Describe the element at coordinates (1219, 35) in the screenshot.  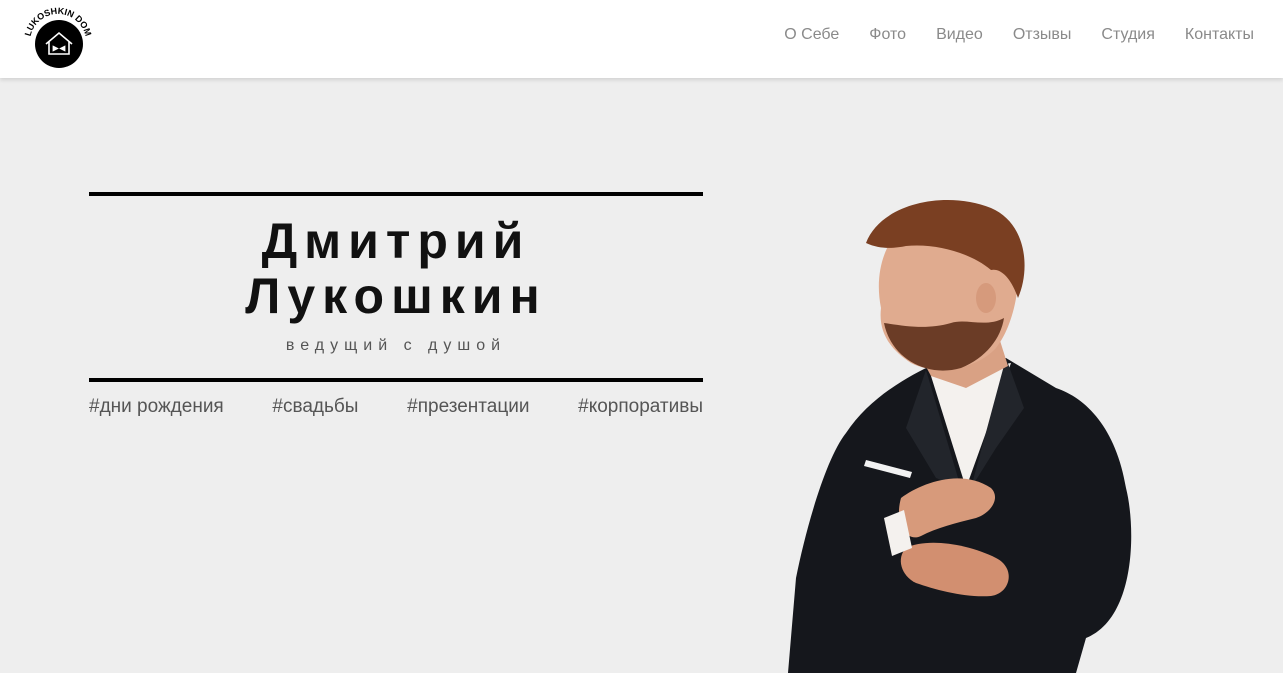
I see `nav-item-contacts: Контакты` at that location.